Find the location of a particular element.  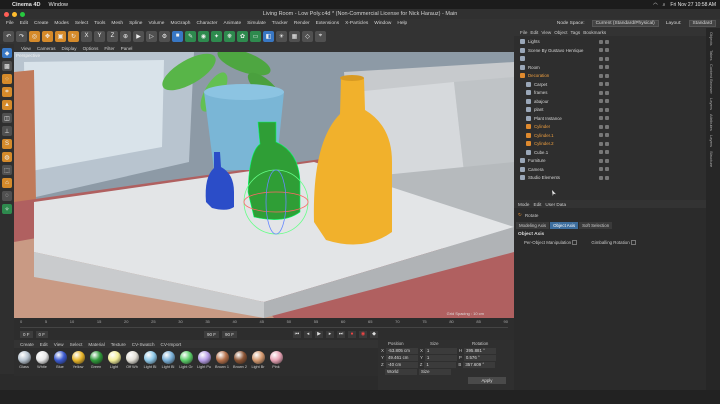

rotation-b-field: 357.609 ° is located at coordinates (479, 364).